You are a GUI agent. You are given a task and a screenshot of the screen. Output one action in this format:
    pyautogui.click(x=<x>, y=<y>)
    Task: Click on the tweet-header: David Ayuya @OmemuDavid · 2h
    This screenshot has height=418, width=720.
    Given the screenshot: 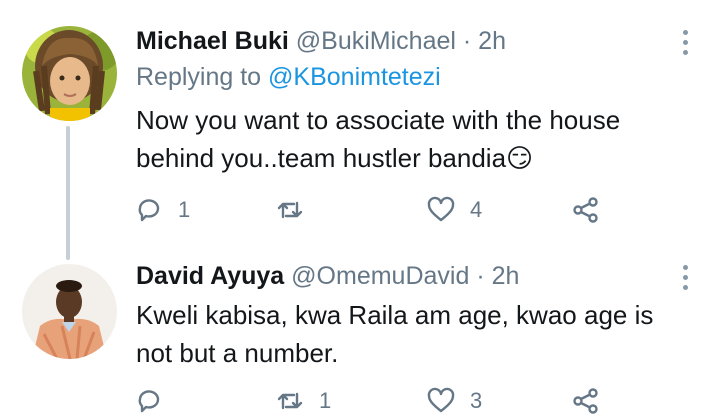 What is the action you would take?
    pyautogui.click(x=327, y=276)
    